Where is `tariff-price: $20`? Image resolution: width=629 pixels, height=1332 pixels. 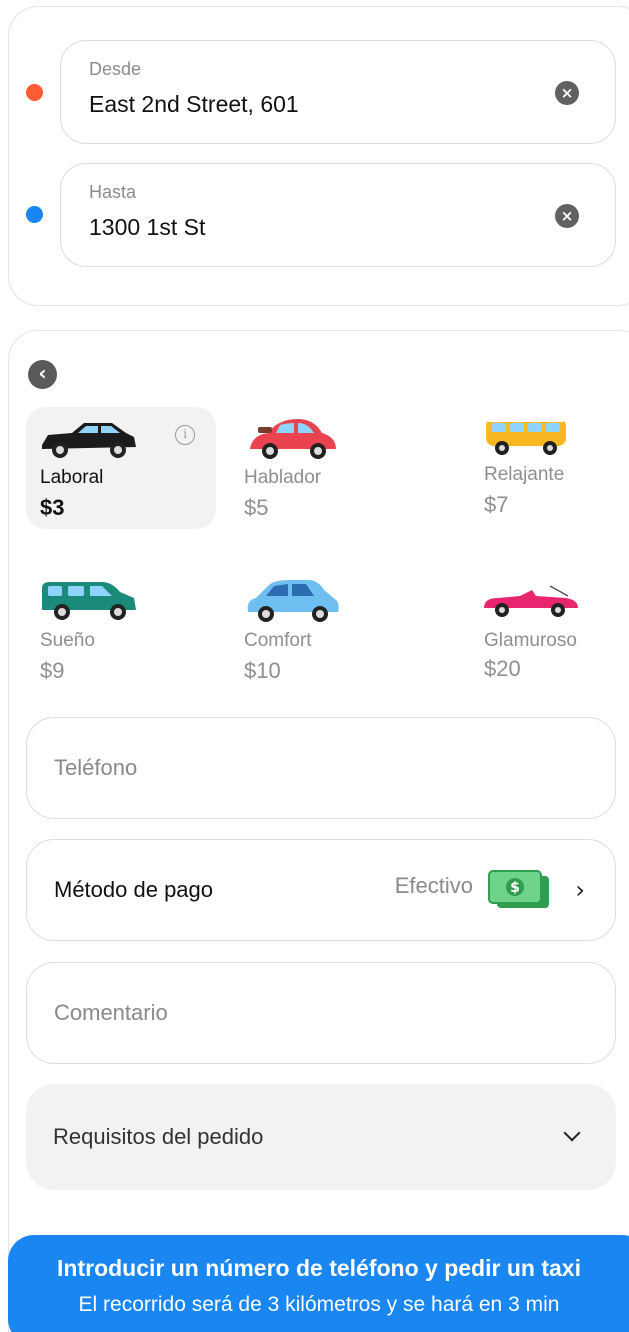
tariff-price: $20 is located at coordinates (502, 668).